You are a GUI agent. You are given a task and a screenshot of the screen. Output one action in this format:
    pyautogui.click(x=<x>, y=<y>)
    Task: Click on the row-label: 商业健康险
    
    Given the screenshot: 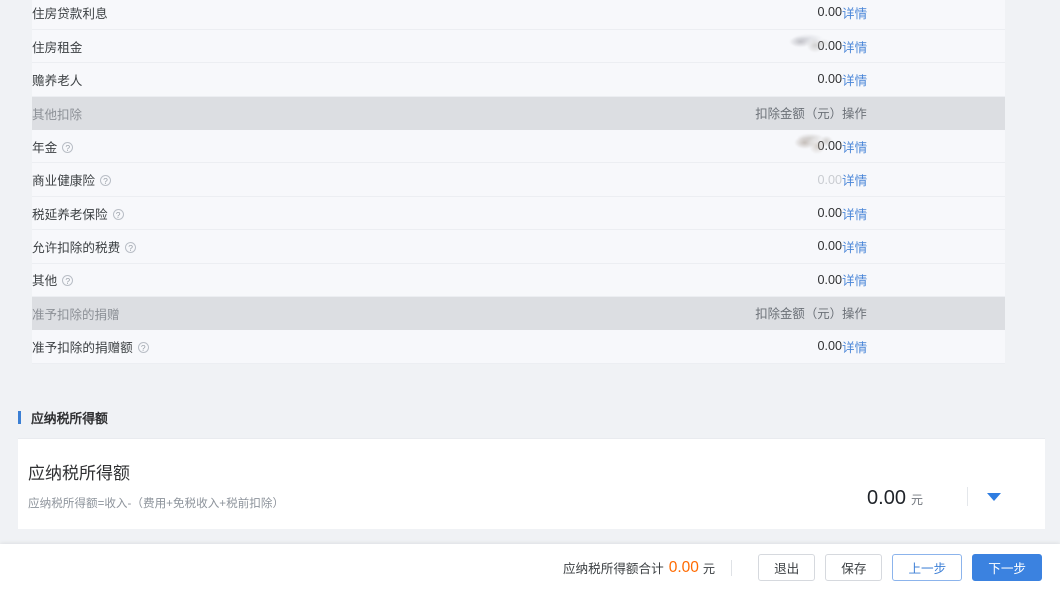 What is the action you would take?
    pyautogui.click(x=63, y=181)
    